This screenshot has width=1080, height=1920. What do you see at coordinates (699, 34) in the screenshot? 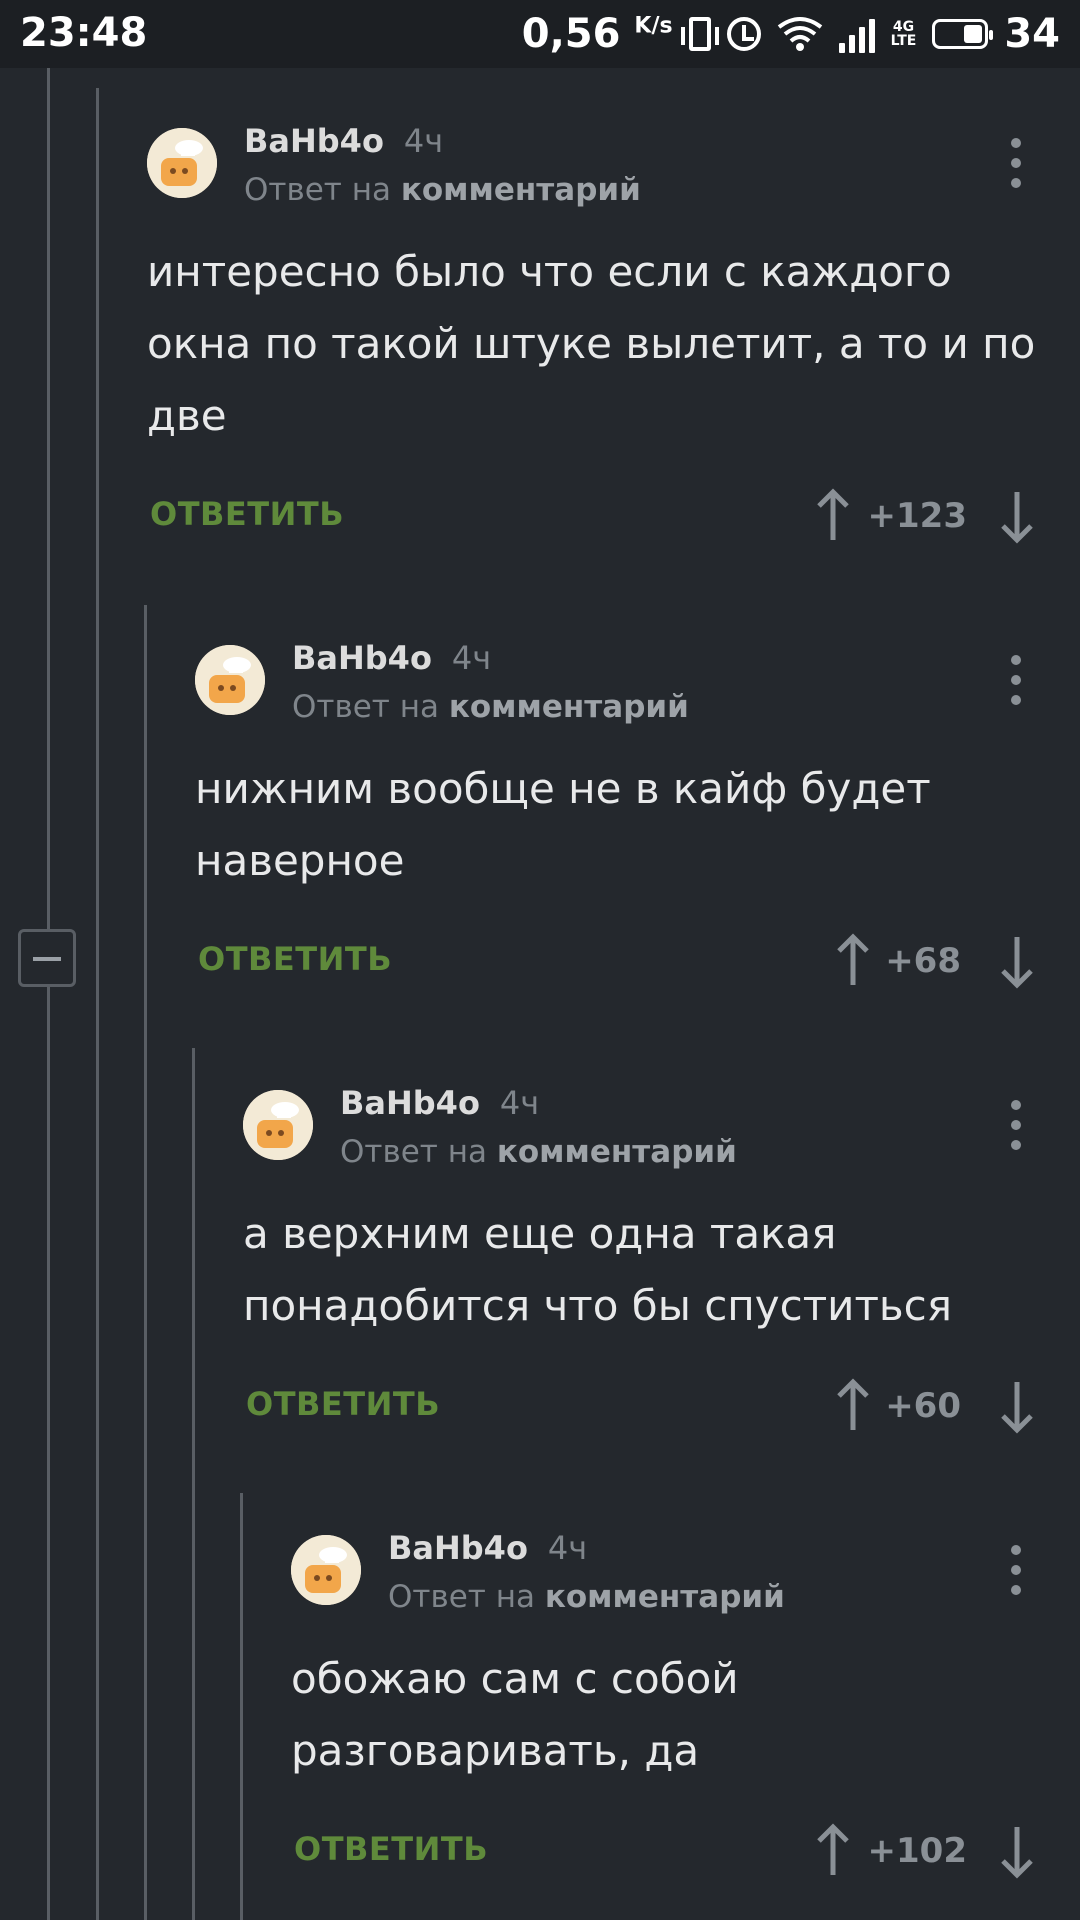
I see `vibrate-icon` at bounding box center [699, 34].